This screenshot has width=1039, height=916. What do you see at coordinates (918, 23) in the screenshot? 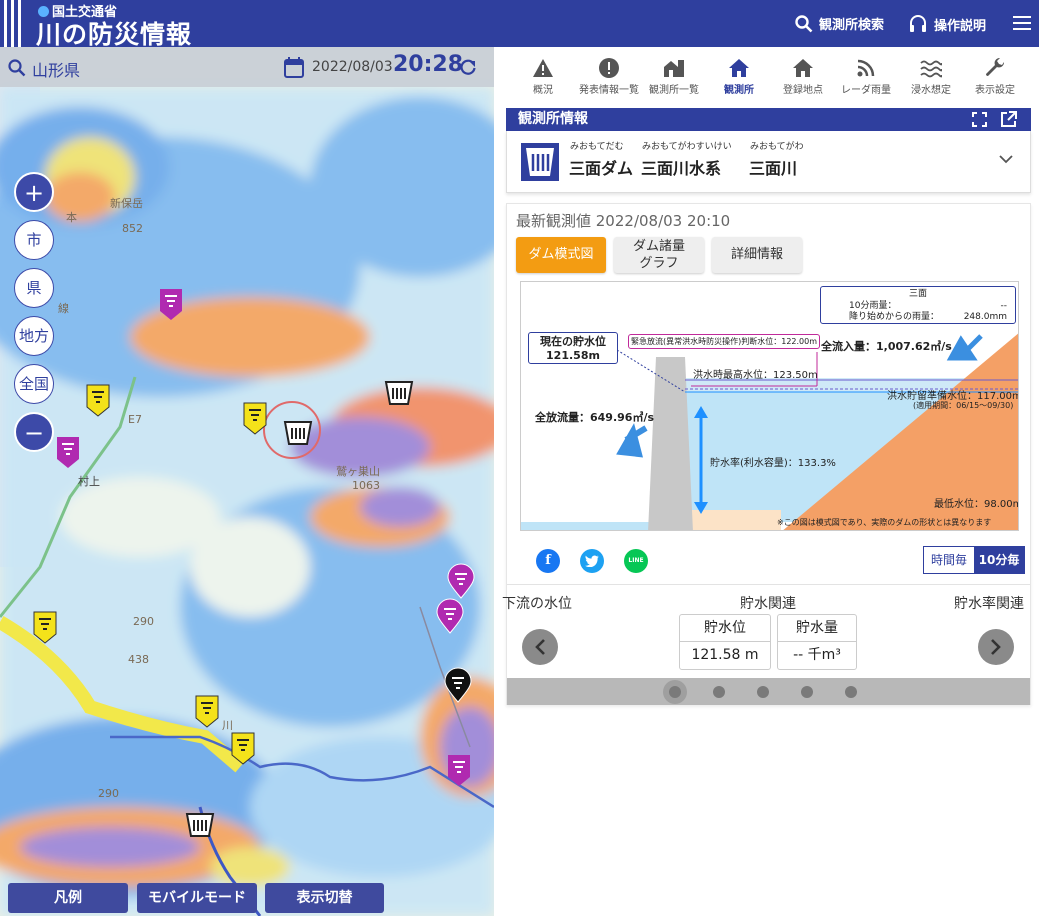
I see `headset-icon` at bounding box center [918, 23].